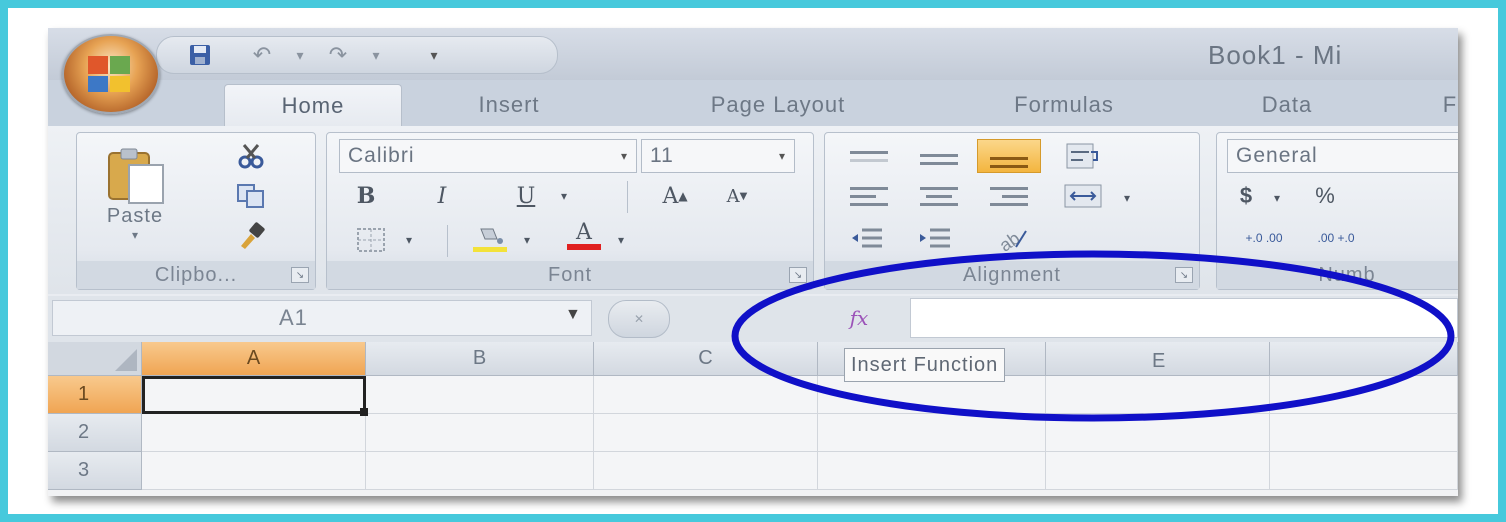 Image resolution: width=1506 pixels, height=522 pixels. Describe the element at coordinates (366, 196) in the screenshot. I see `bold-button: B` at that location.